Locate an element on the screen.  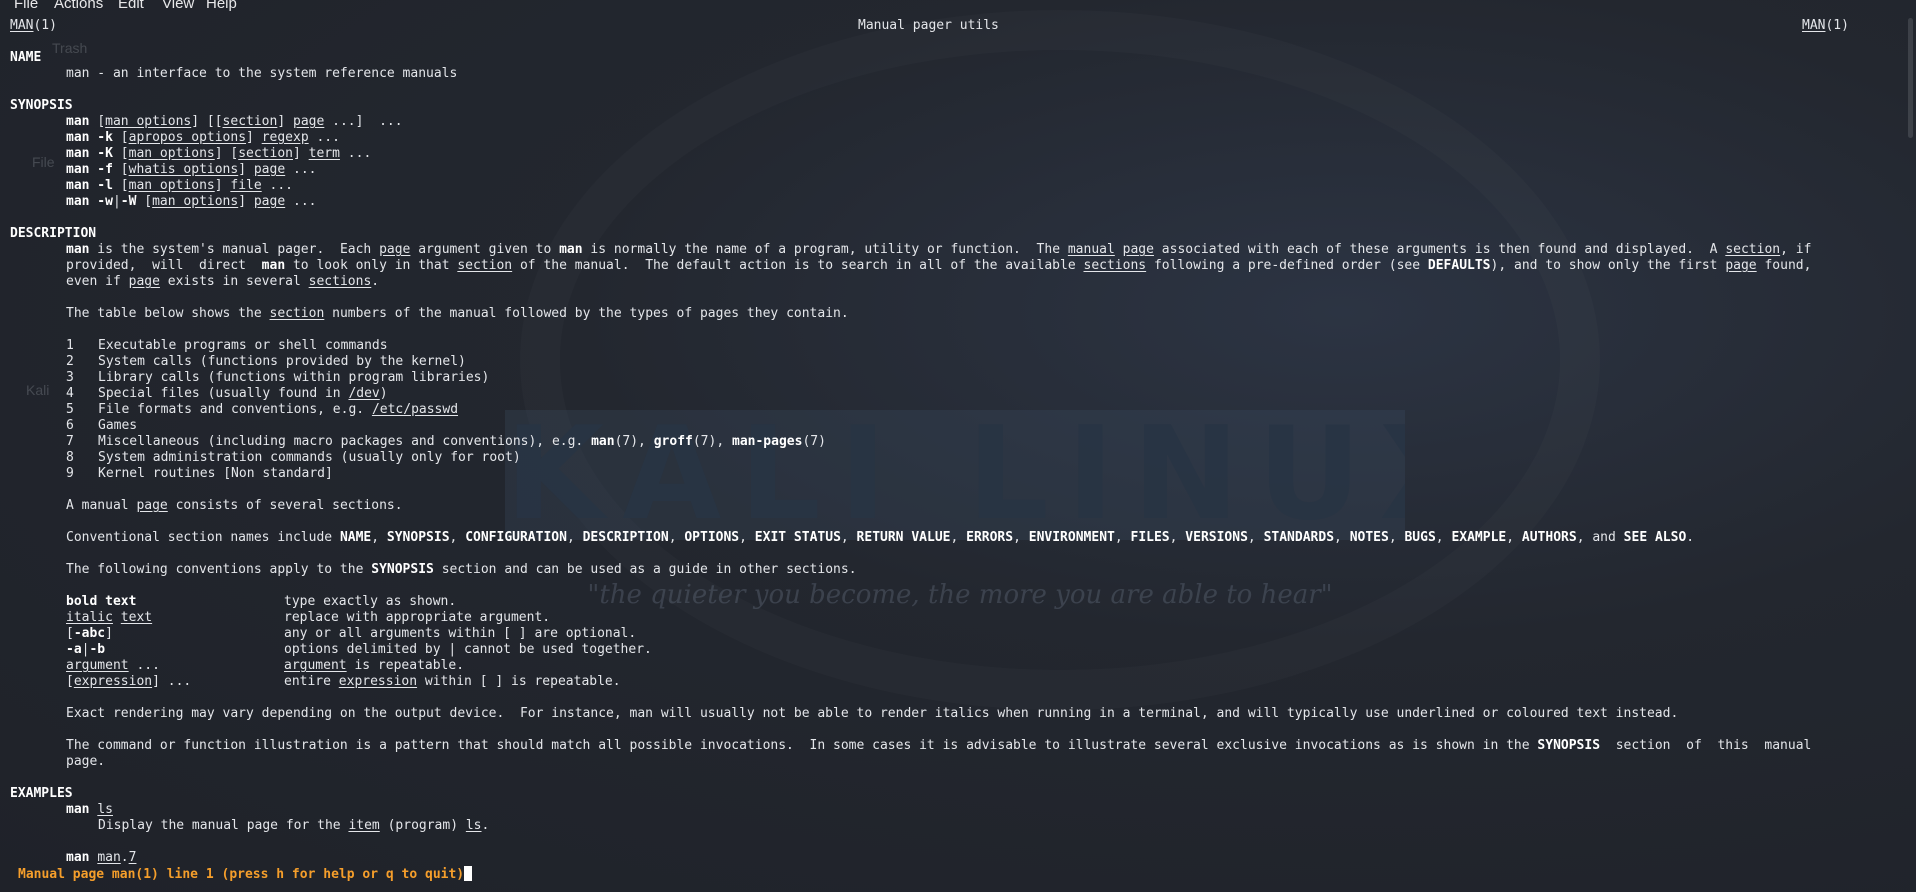
section-table-row-4: 4 Special files (usually found in /dev) is located at coordinates (227, 393).